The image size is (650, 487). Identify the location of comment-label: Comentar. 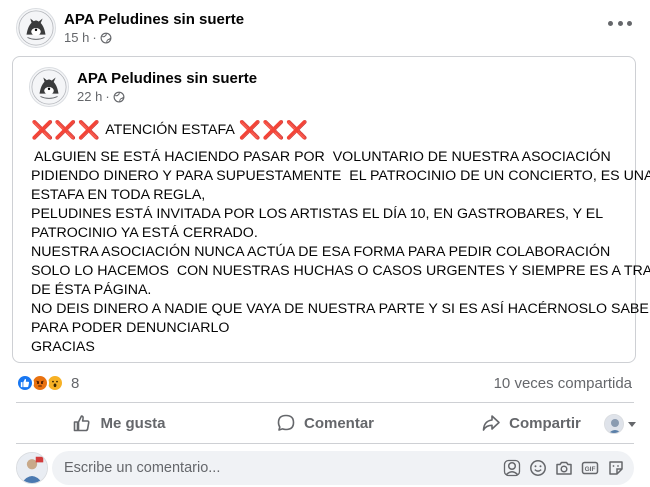
(338, 423).